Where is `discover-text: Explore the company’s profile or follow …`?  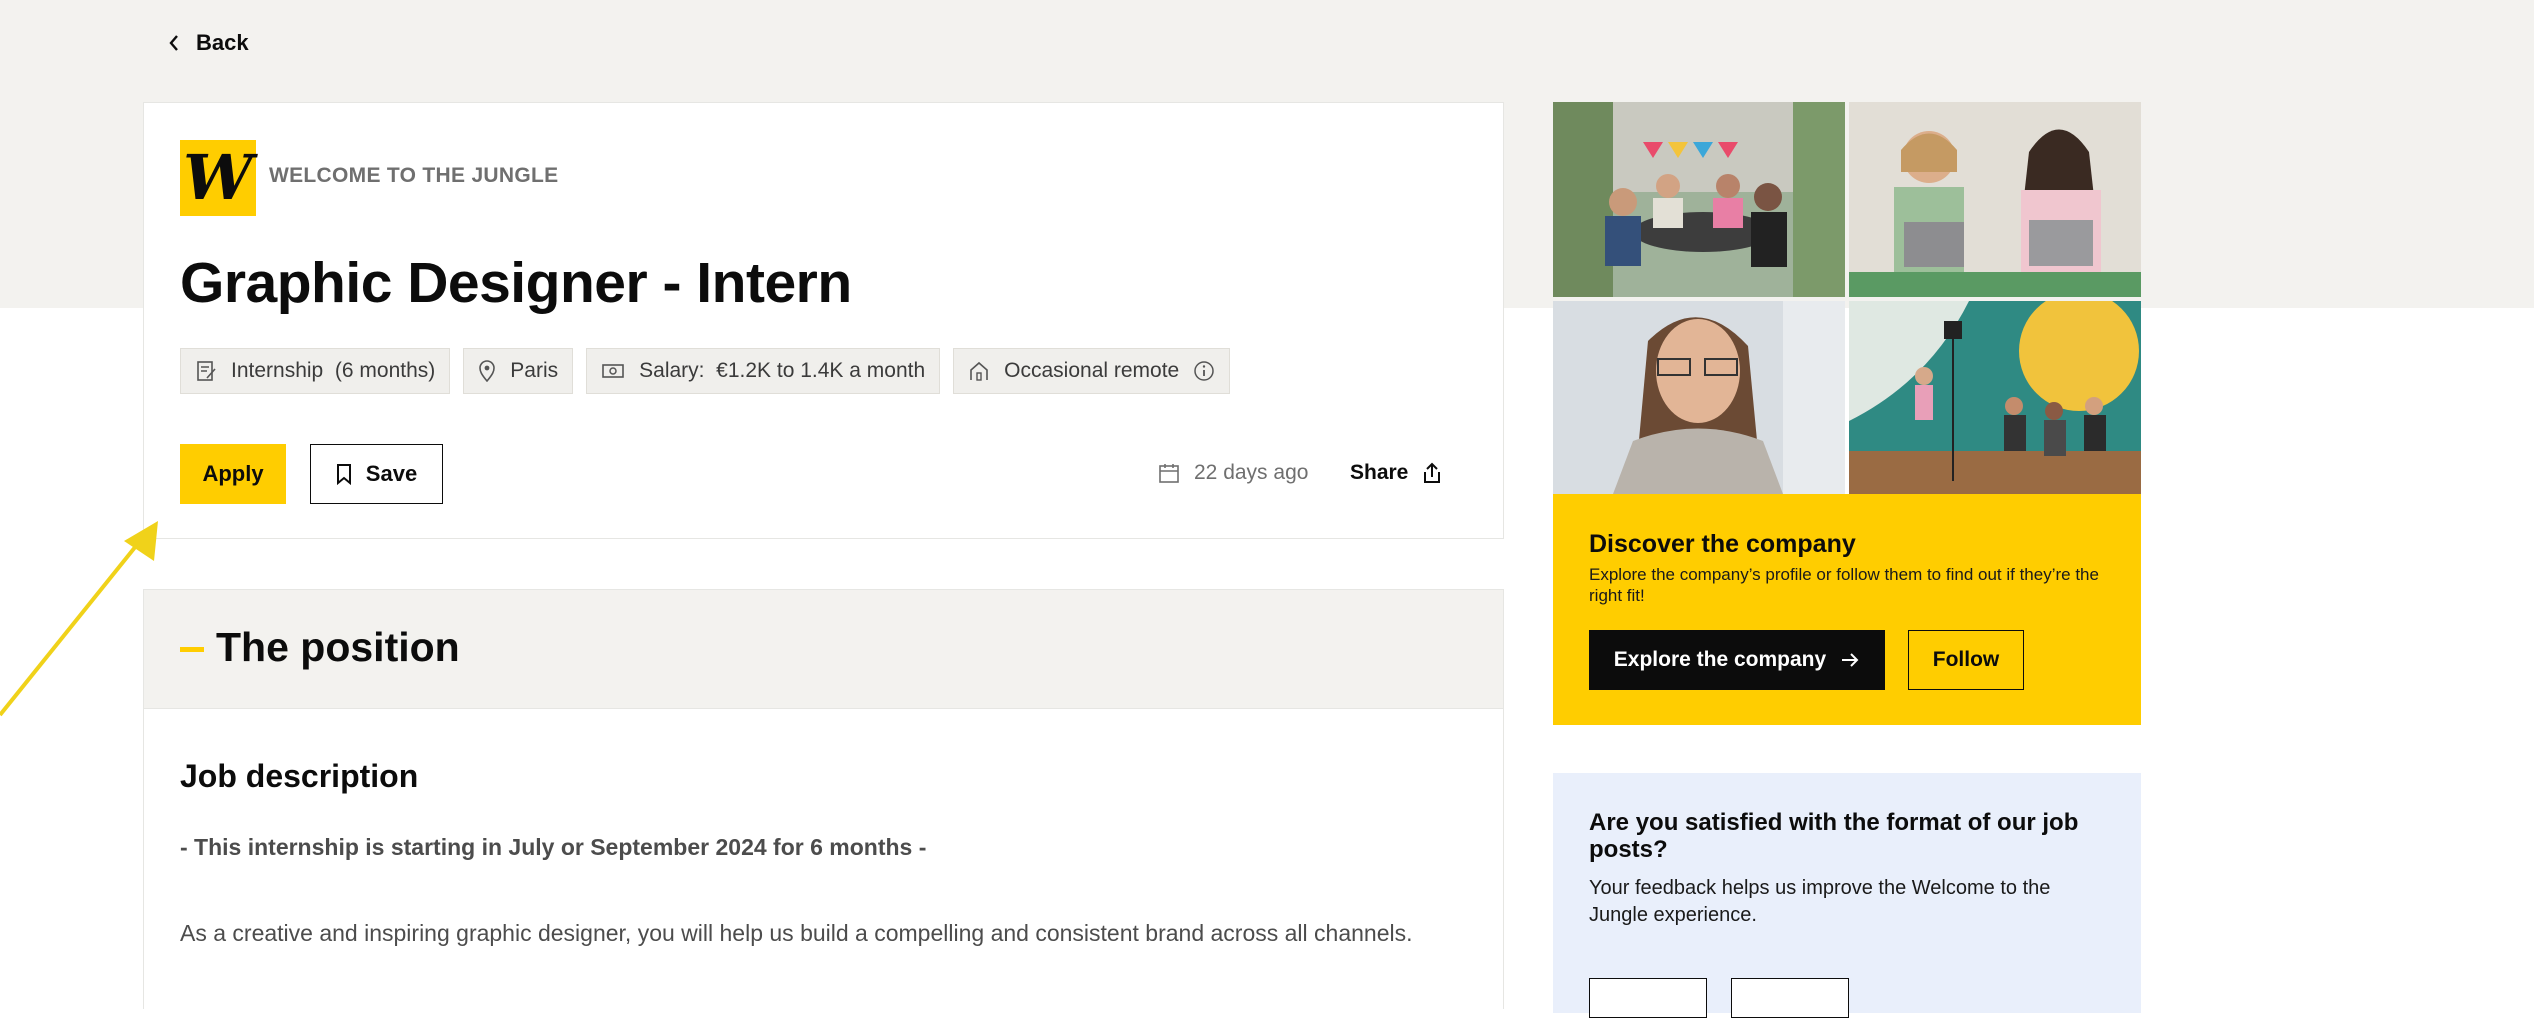 discover-text: Explore the company’s profile or follow … is located at coordinates (1844, 585).